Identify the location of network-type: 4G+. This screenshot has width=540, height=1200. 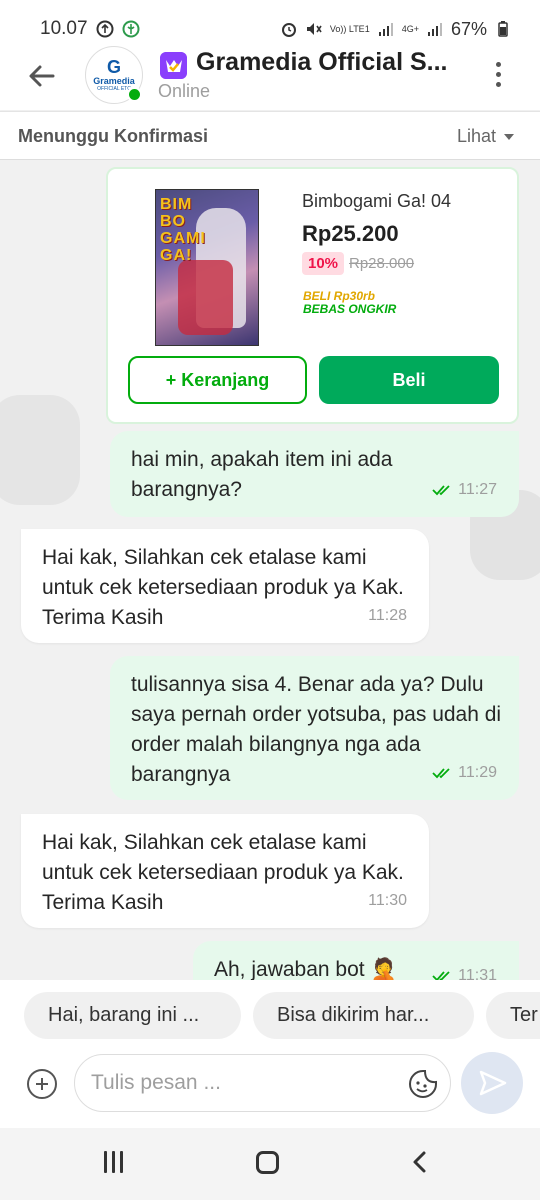
(410, 28).